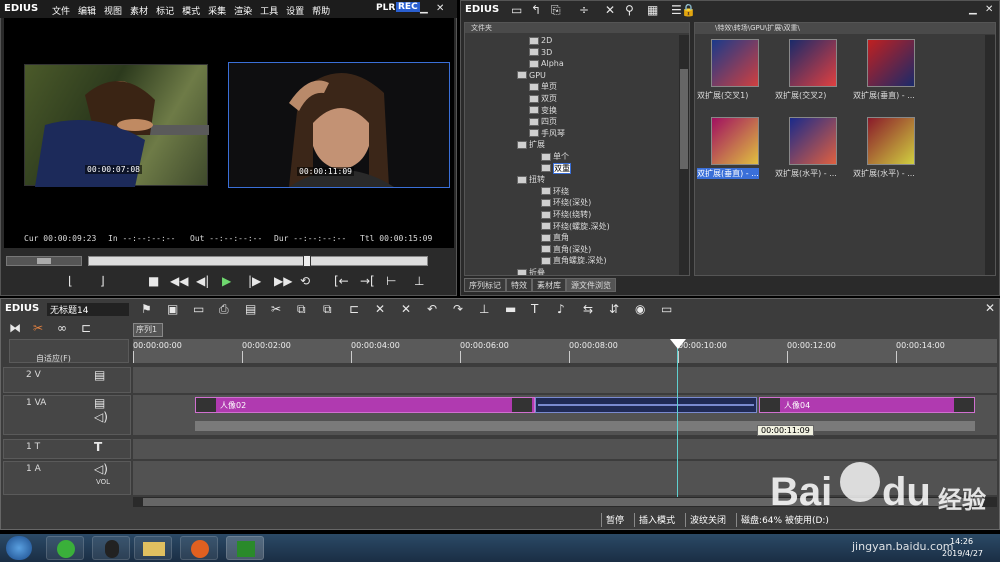  Describe the element at coordinates (67, 449) in the screenshot. I see `track-1t-head: 1 T T` at that location.